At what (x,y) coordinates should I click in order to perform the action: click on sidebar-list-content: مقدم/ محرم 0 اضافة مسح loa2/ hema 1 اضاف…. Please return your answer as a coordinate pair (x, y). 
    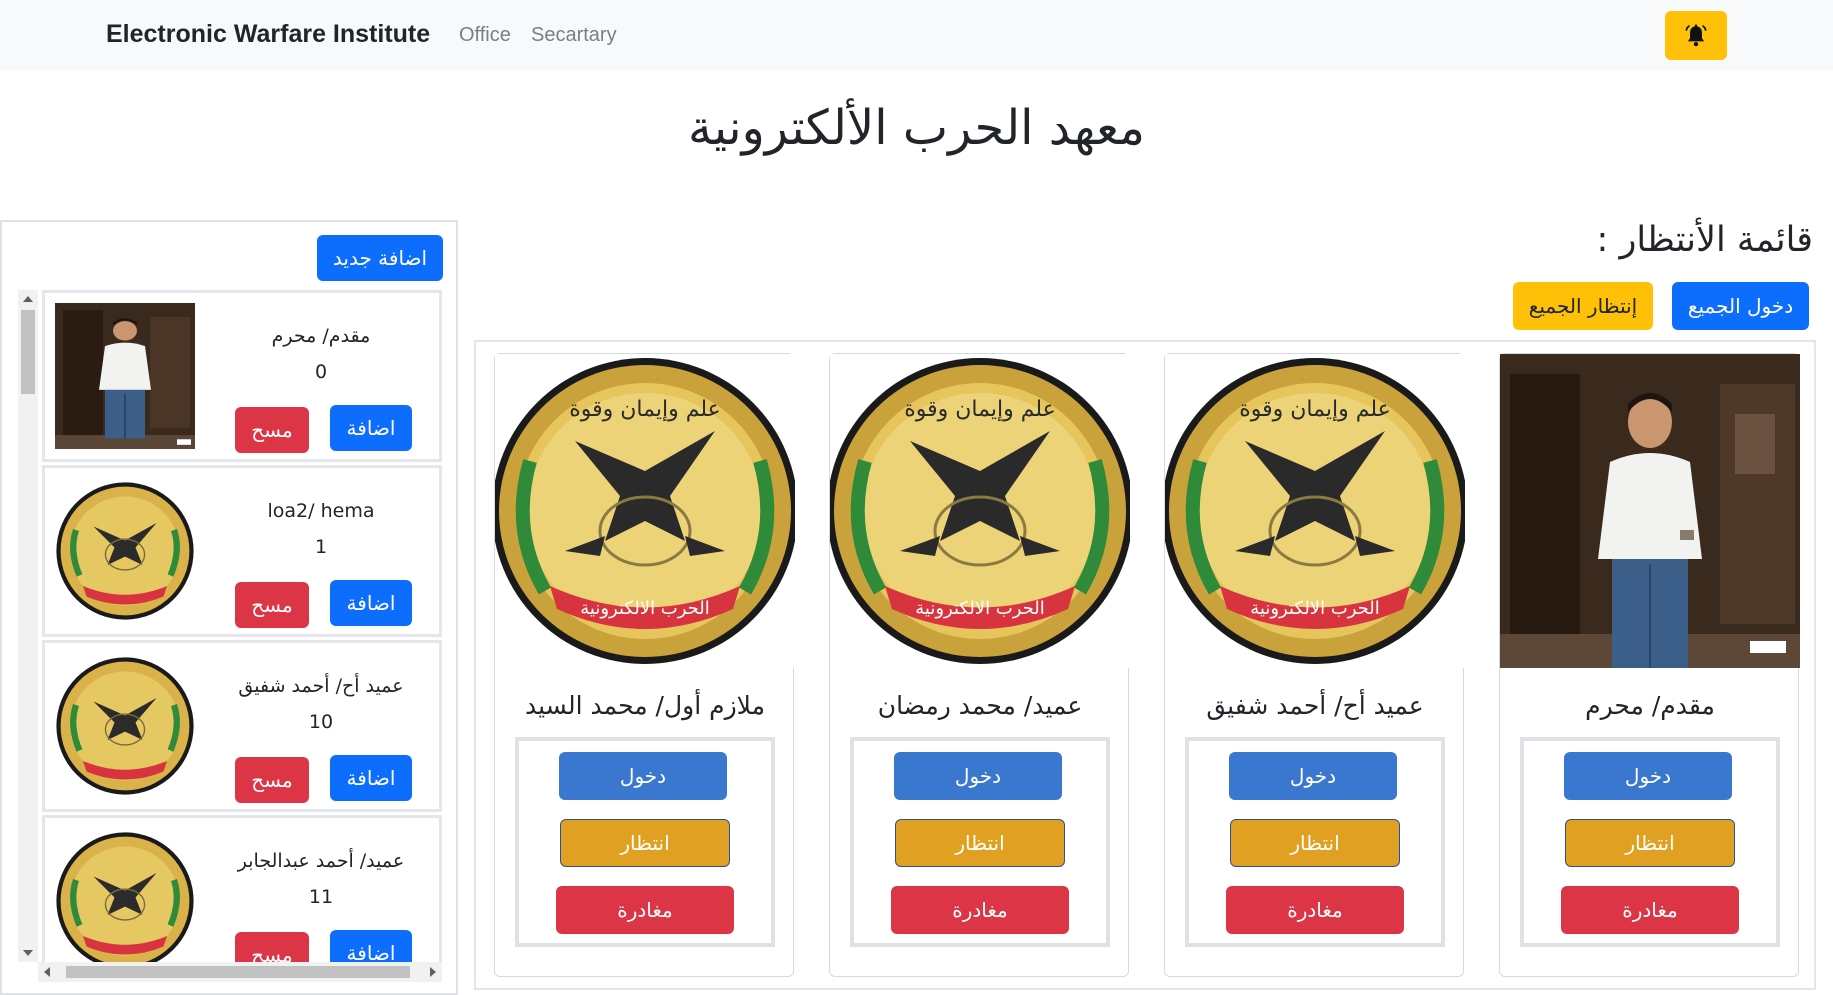
    Looking at the image, I should click on (242, 626).